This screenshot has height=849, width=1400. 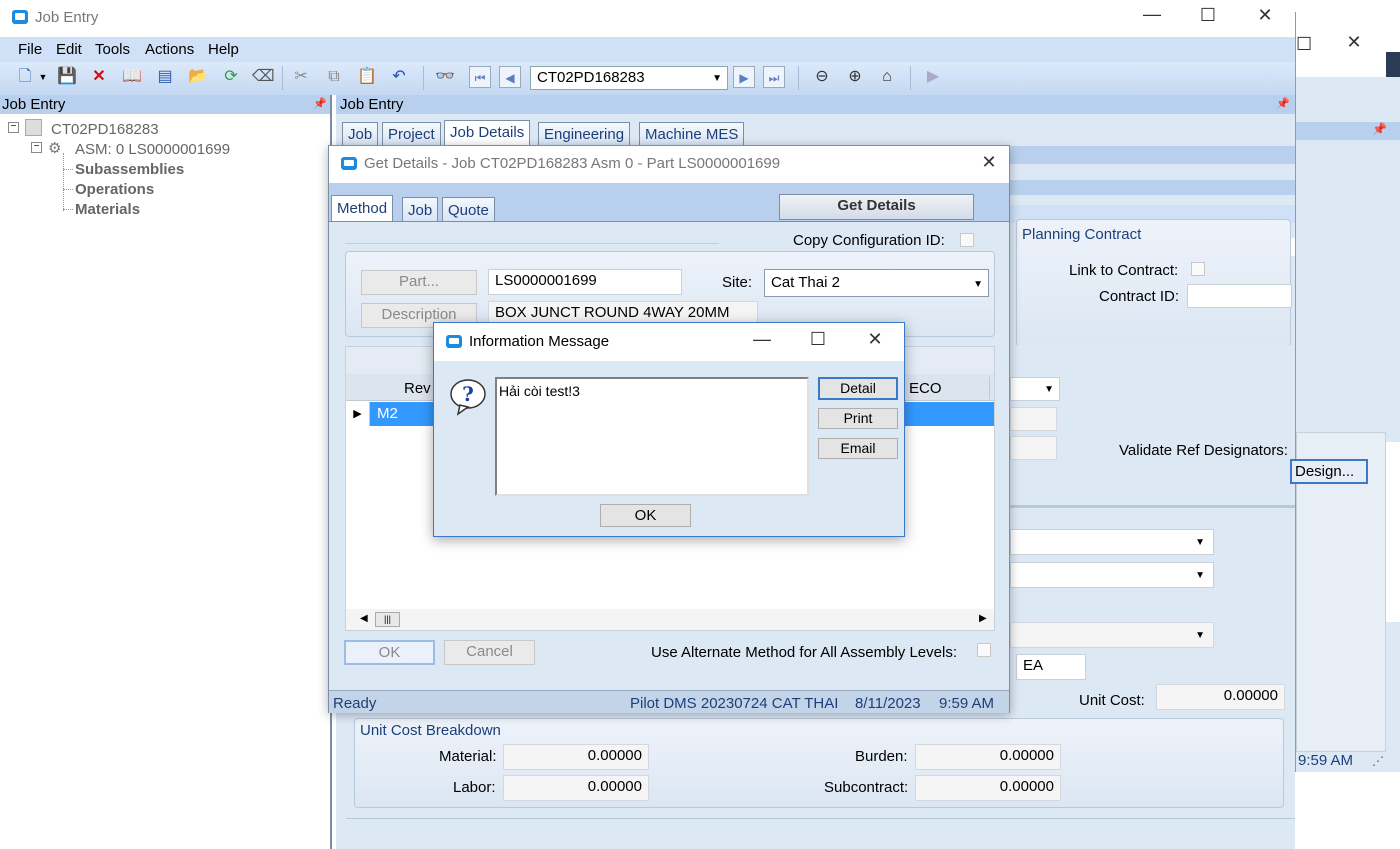 What do you see at coordinates (925, 388) in the screenshot?
I see `column-eco: ECO` at bounding box center [925, 388].